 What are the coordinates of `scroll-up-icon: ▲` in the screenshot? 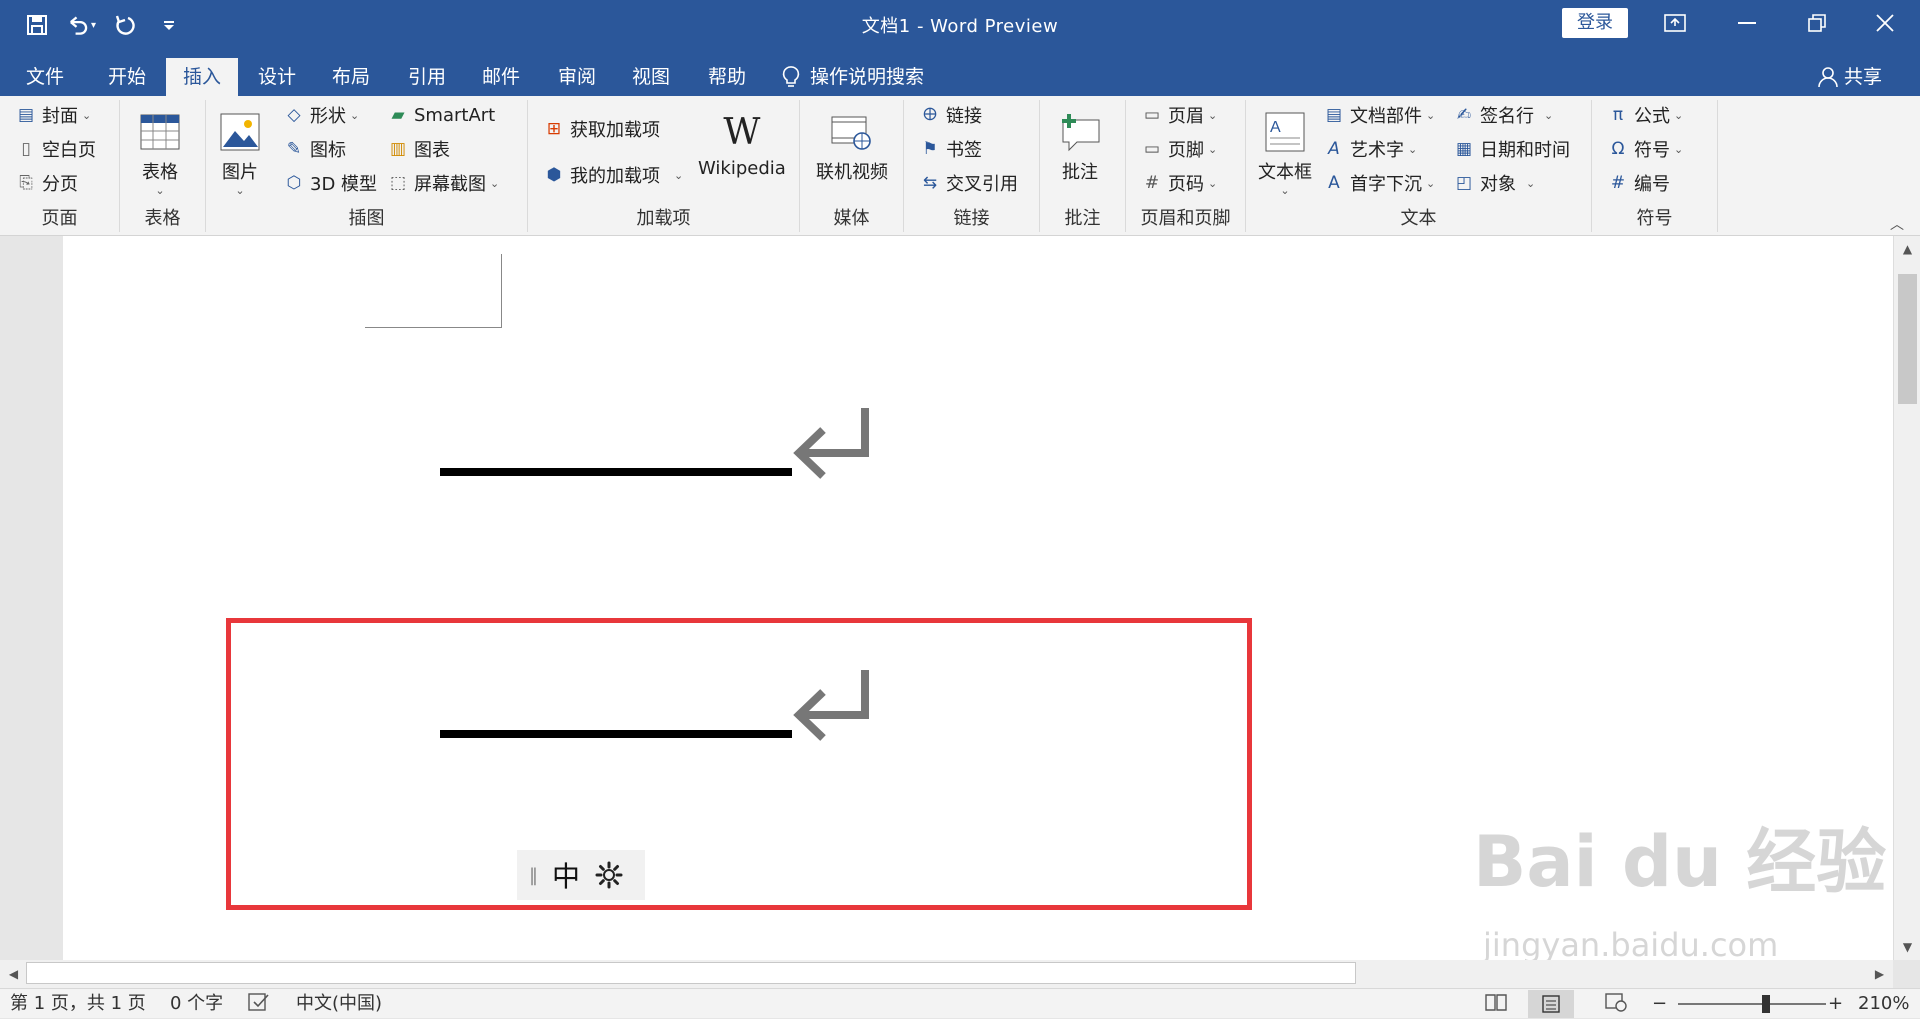 It's located at (1907, 249).